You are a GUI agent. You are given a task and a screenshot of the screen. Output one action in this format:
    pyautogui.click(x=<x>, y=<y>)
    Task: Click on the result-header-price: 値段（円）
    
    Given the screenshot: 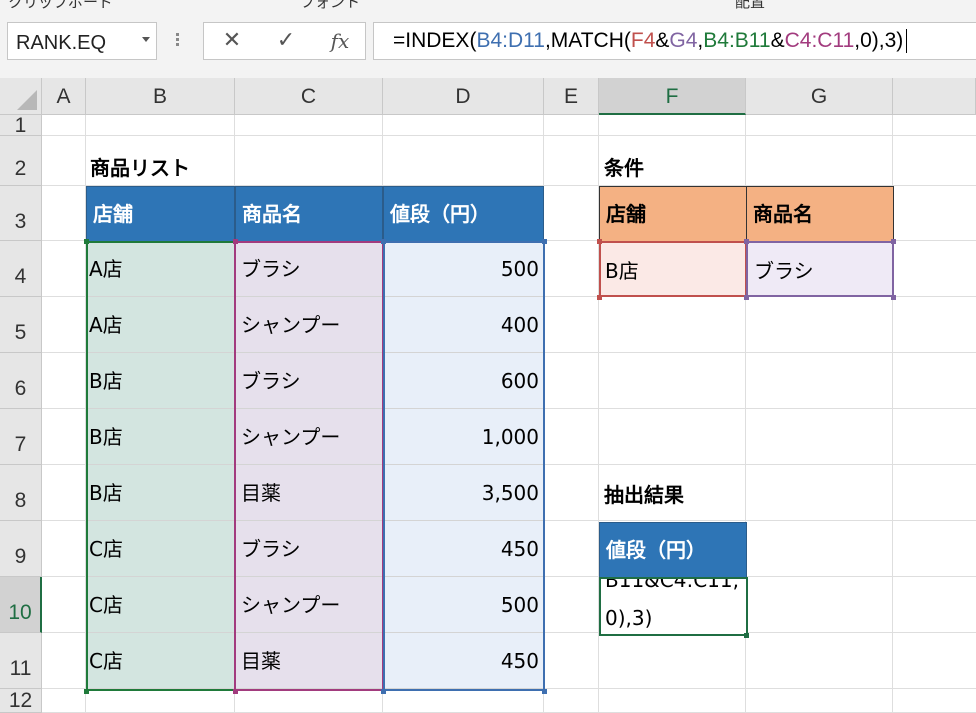 What is the action you would take?
    pyautogui.click(x=673, y=550)
    